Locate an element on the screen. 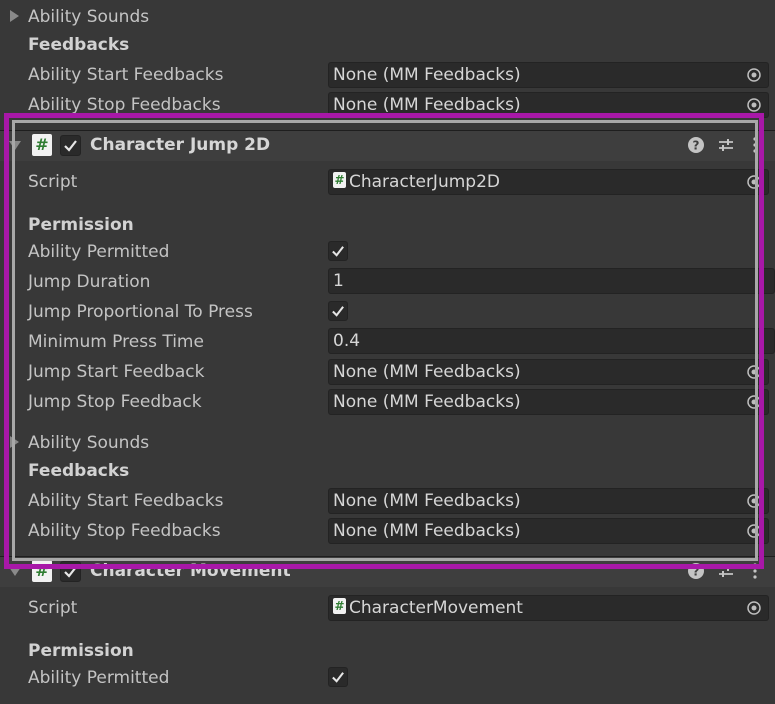  character-jump-2d-header: # Character Jump 2D ? is located at coordinates (387, 145).